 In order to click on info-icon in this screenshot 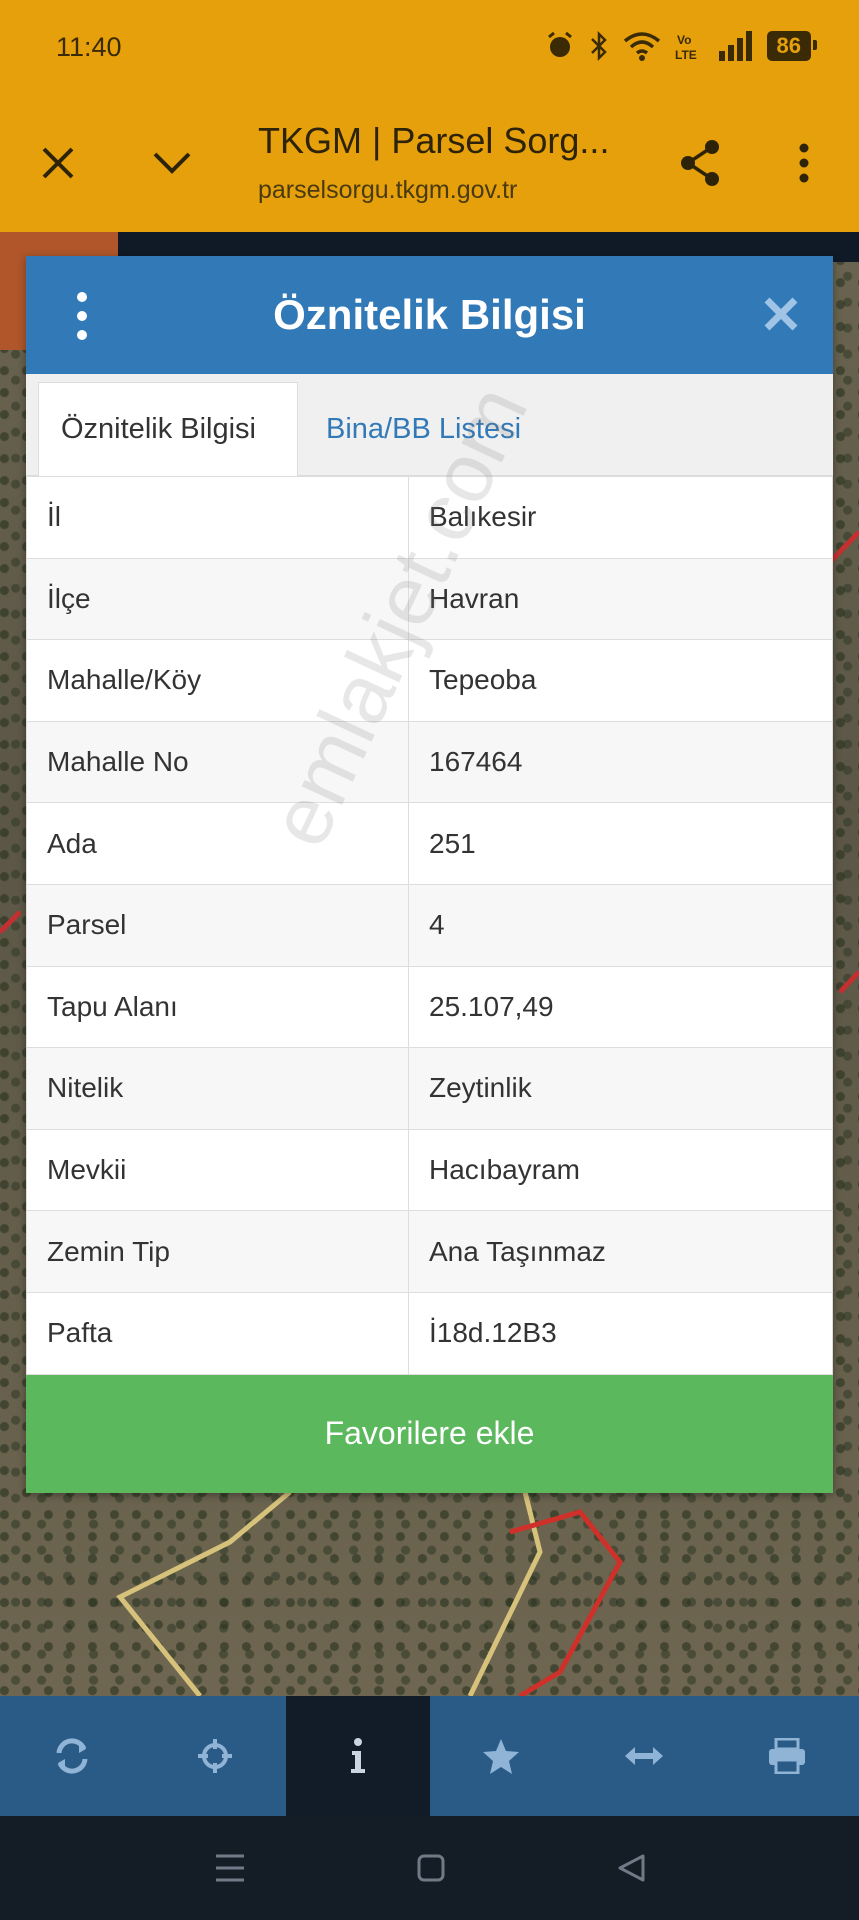, I will do `click(357, 1755)`.